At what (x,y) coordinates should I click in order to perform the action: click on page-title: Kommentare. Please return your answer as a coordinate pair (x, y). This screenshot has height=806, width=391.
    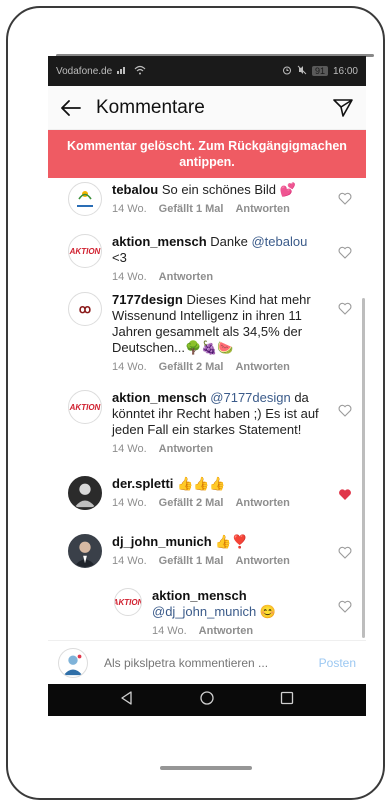
    Looking at the image, I should click on (150, 107).